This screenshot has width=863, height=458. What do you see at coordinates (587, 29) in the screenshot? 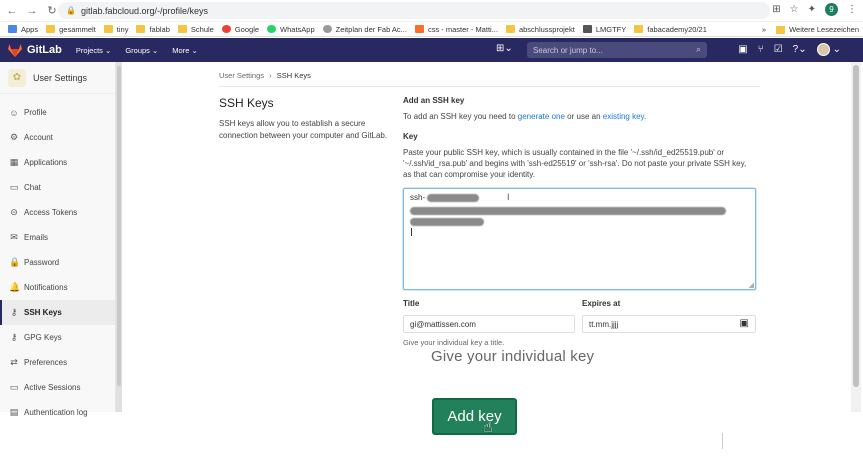
I see `lmgtfy-icon` at bounding box center [587, 29].